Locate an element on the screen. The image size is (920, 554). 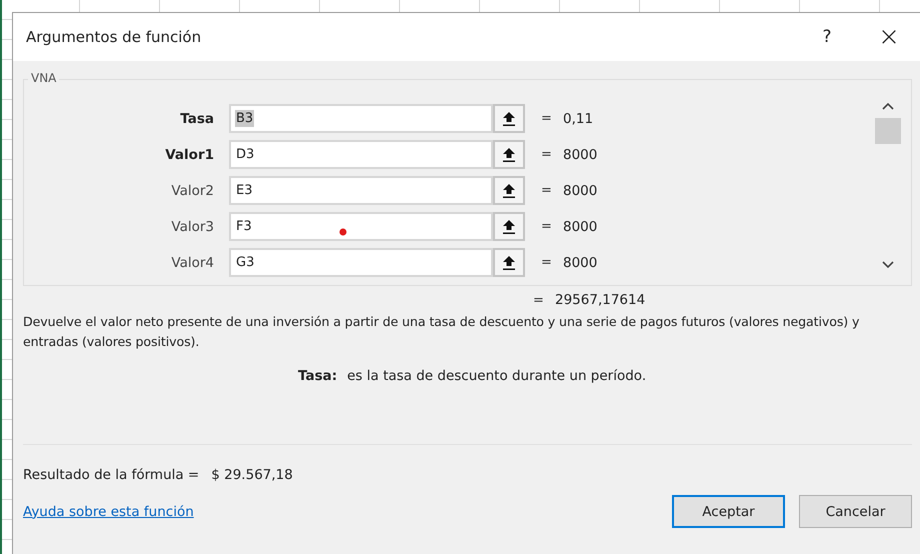
function-description: Devuelve el valor neto presente de una inversión a partir de una tasa de descuento y una serie de pagos futuros (valores negativos) y entradas (valores positivos). is located at coordinates (441, 332).